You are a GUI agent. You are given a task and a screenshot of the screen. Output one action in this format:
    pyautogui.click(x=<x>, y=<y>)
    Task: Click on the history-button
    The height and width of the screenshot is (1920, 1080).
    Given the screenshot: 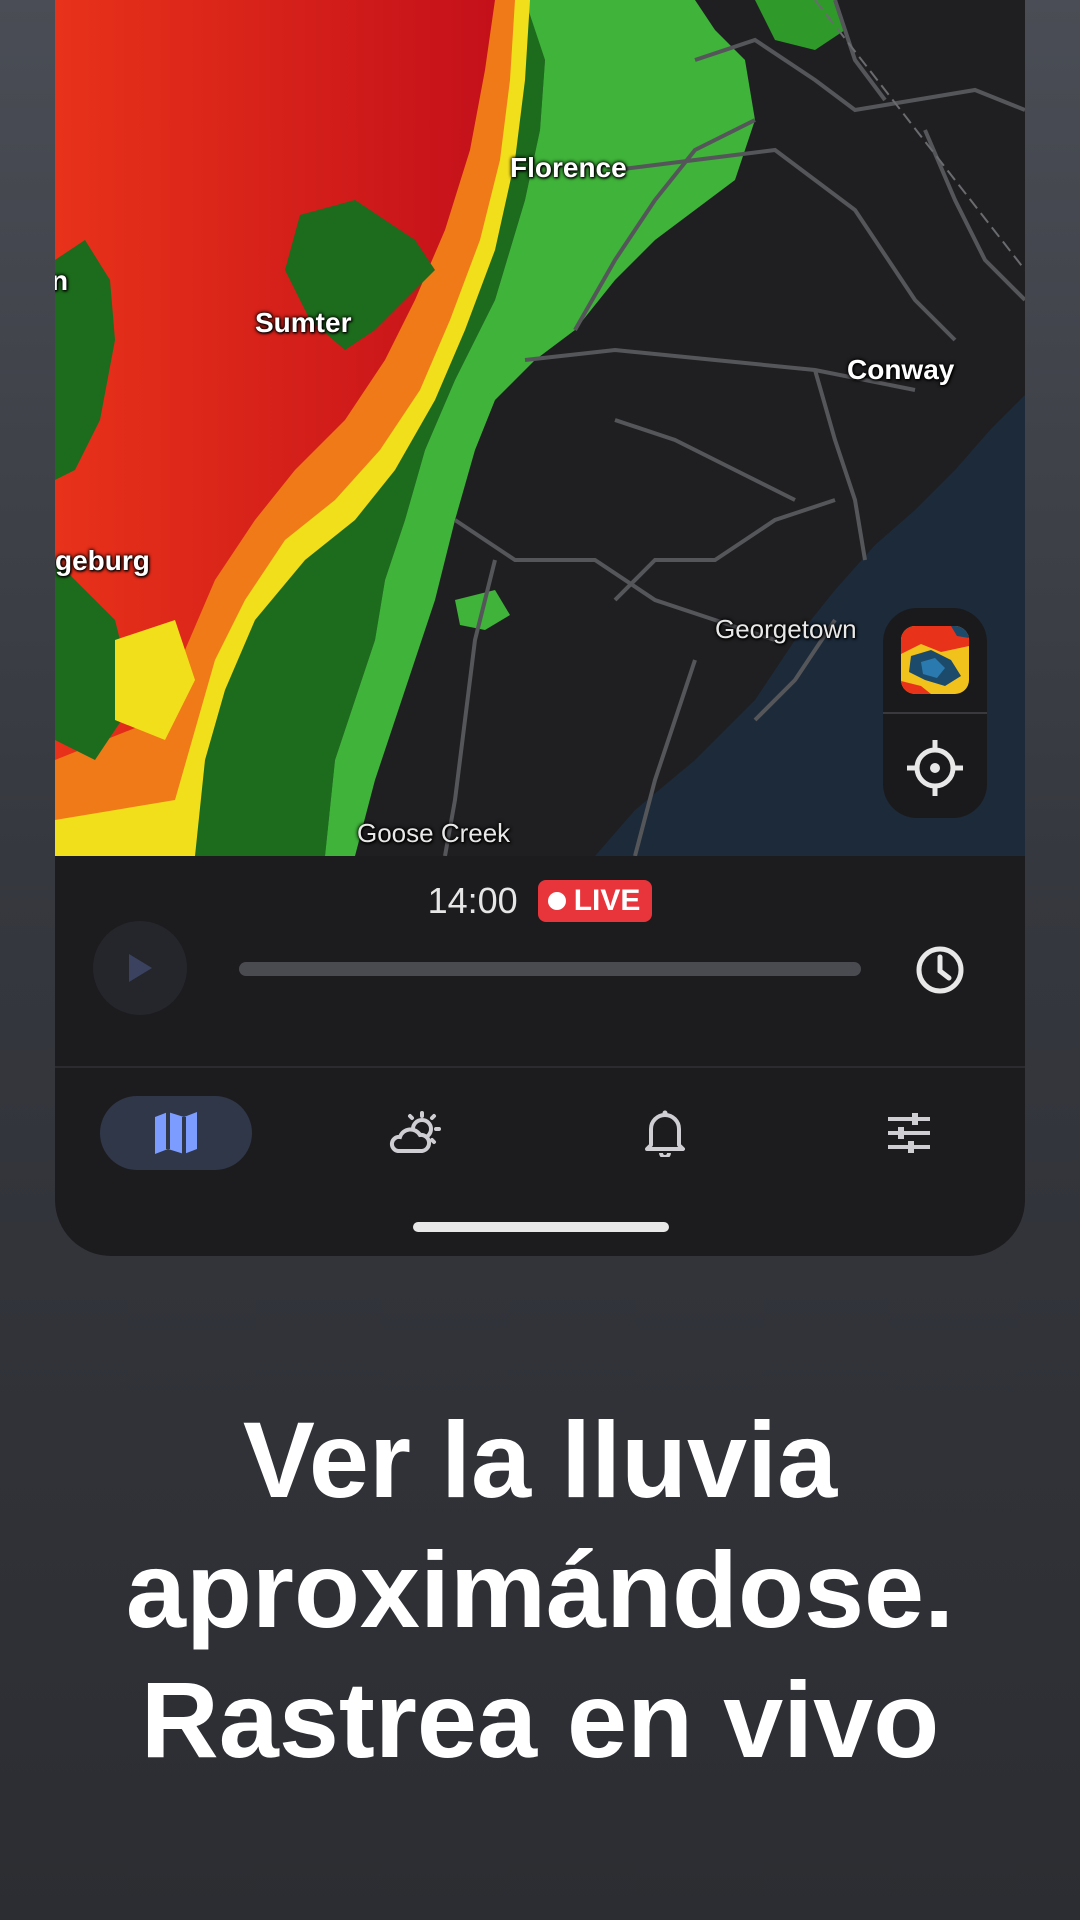 What is the action you would take?
    pyautogui.click(x=940, y=970)
    